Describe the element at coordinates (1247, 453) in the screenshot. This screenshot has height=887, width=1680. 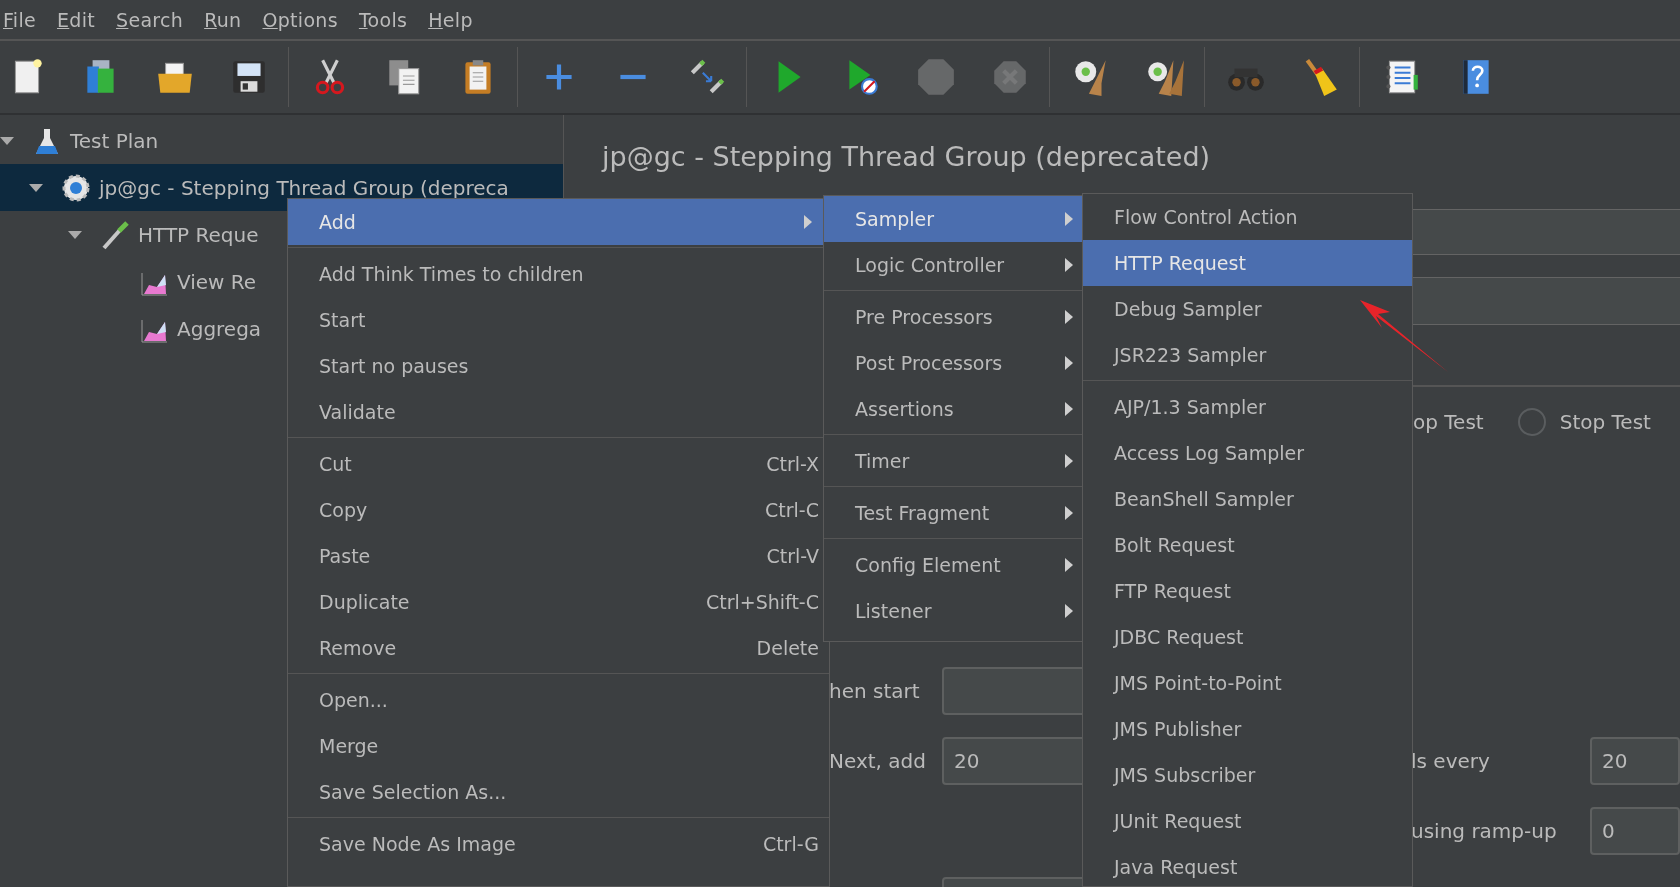
I see `menu-item: Access Log Sampler` at that location.